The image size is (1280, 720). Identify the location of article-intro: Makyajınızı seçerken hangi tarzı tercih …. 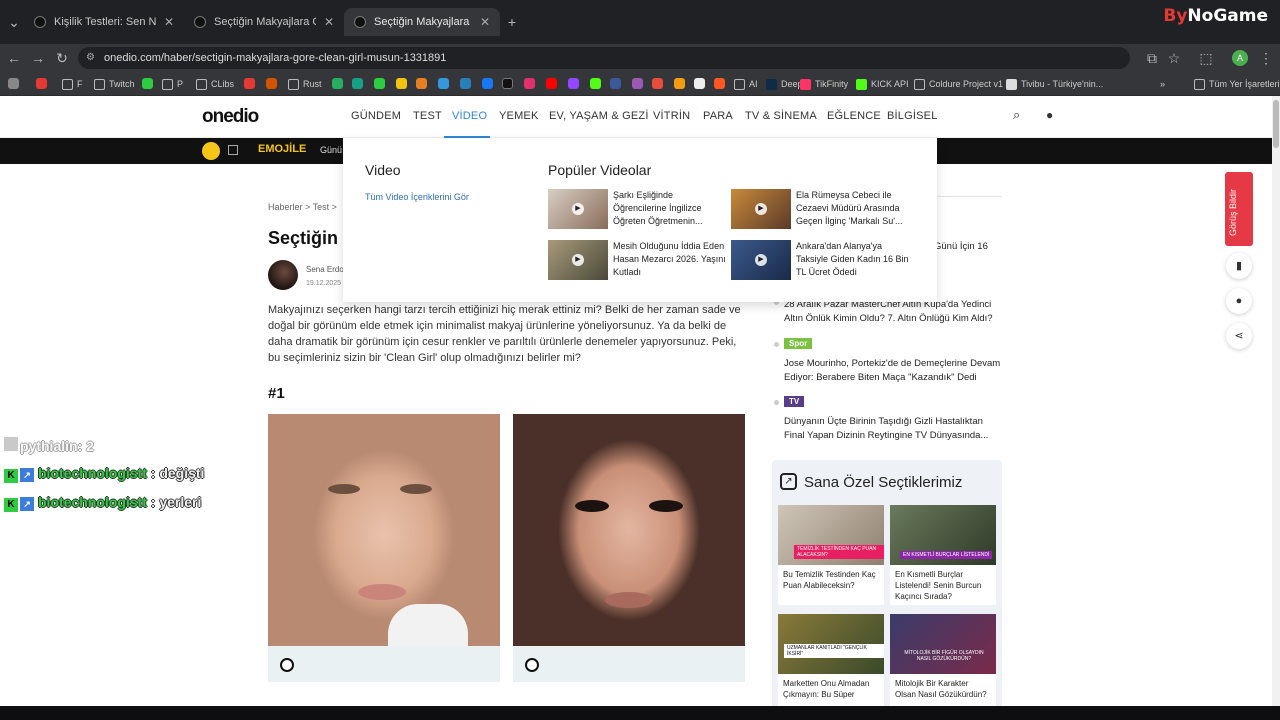
(504, 334).